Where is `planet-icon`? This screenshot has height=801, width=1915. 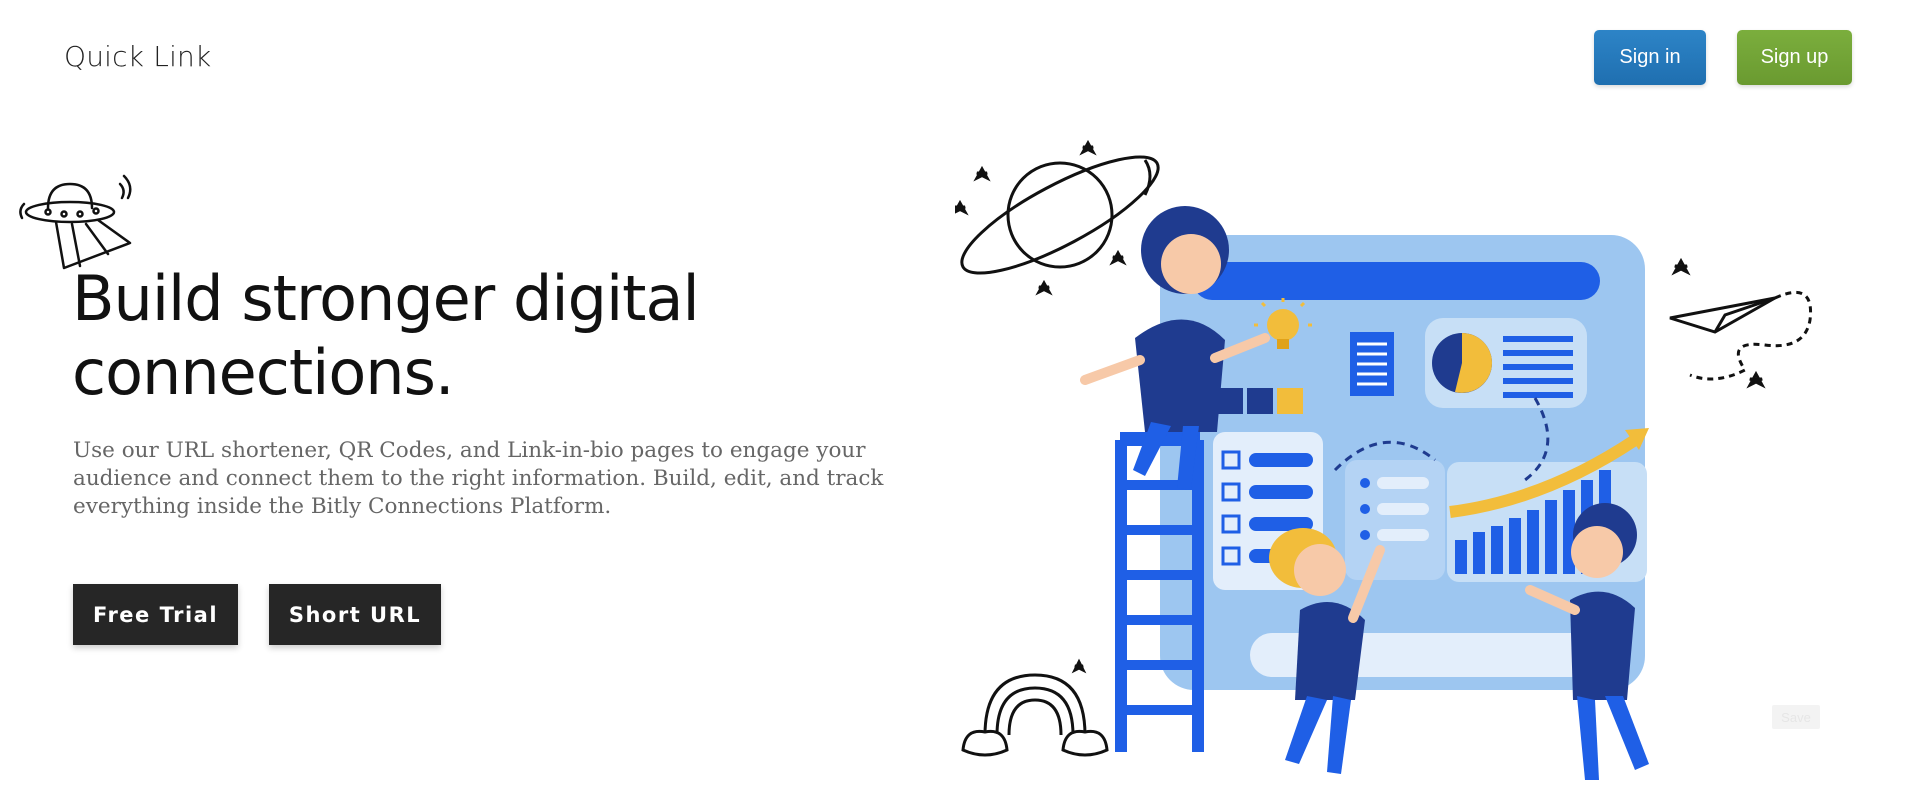 planet-icon is located at coordinates (1057, 218).